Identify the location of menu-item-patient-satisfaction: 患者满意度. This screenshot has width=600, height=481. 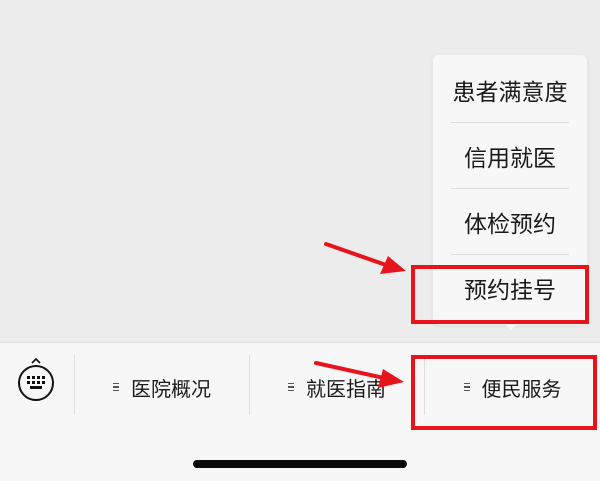
(510, 90).